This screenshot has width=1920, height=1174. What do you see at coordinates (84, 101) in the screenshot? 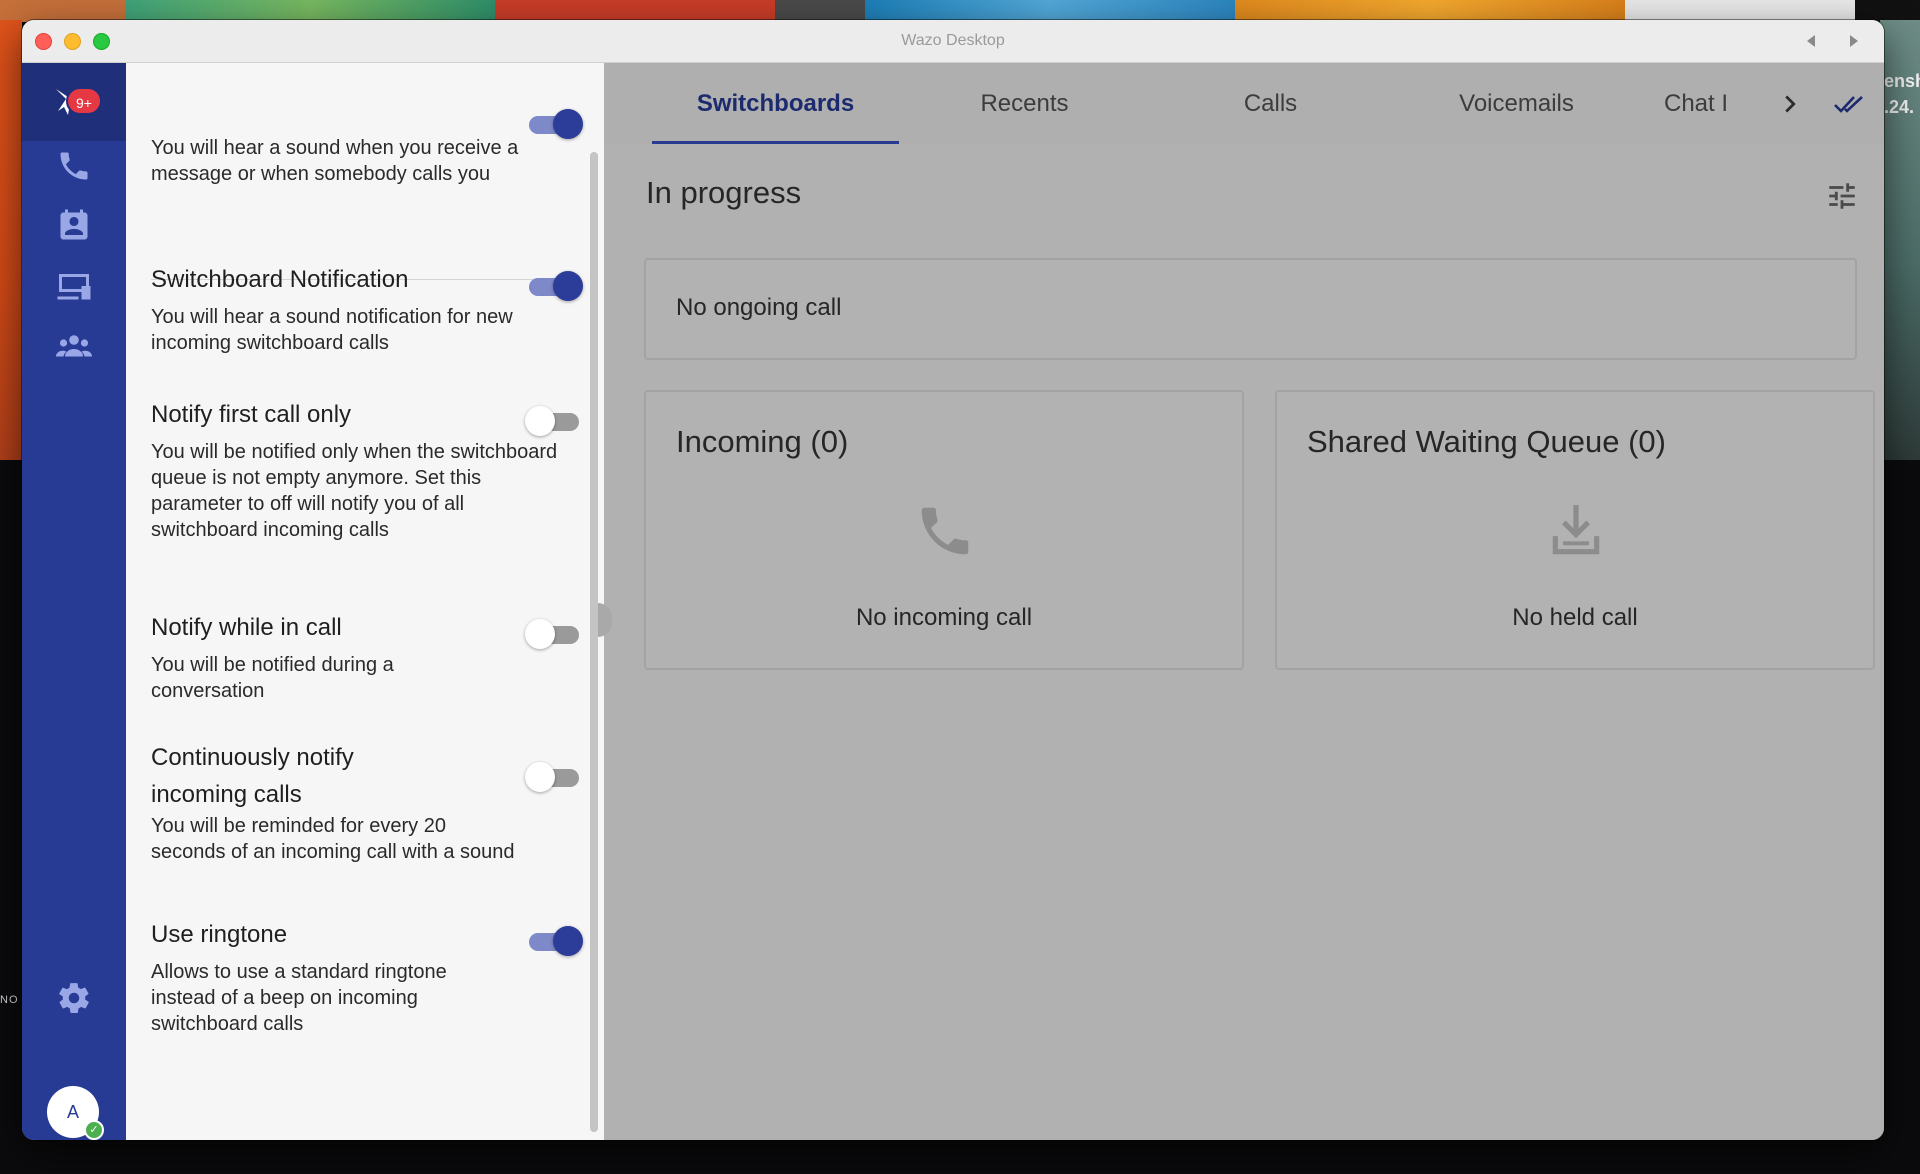
I see `notification-badge: 9+` at bounding box center [84, 101].